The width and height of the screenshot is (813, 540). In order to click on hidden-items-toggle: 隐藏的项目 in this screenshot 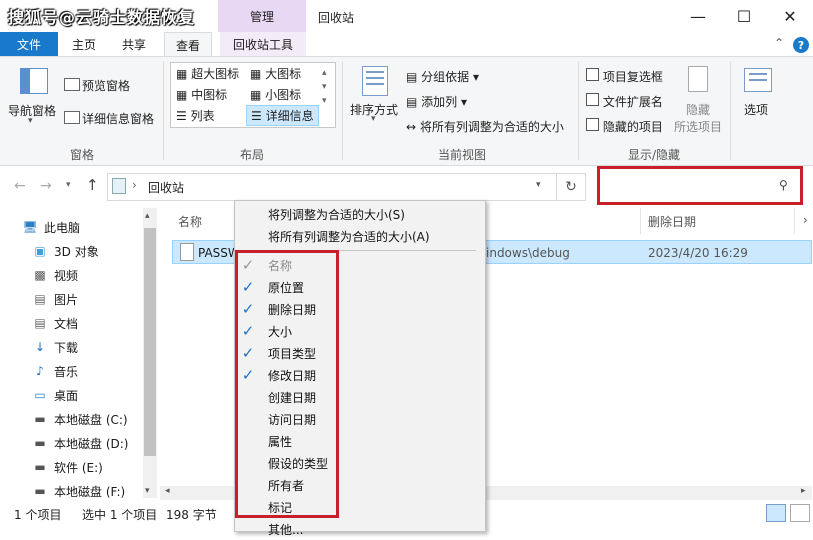, I will do `click(624, 126)`.